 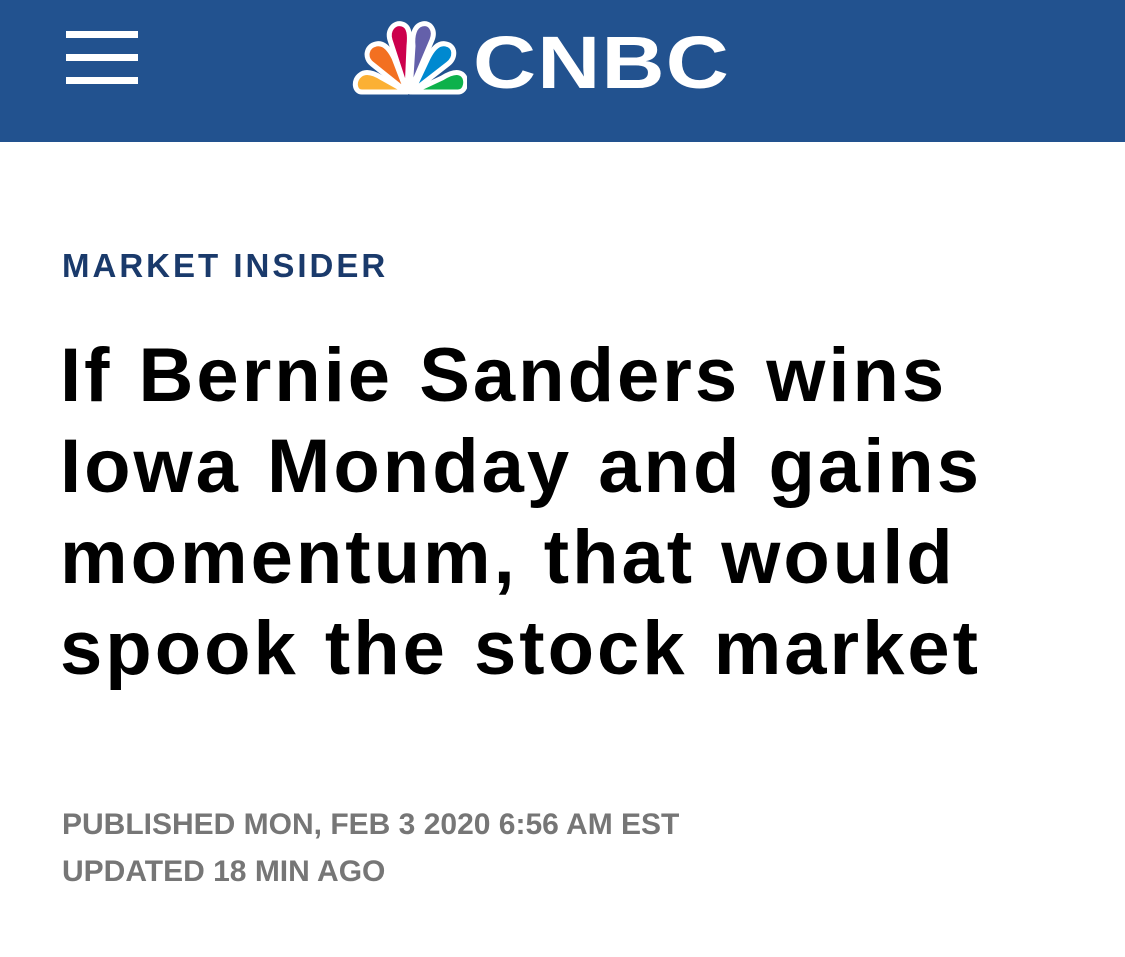 What do you see at coordinates (601, 62) in the screenshot?
I see `cnbc-wordmark: CNBC` at bounding box center [601, 62].